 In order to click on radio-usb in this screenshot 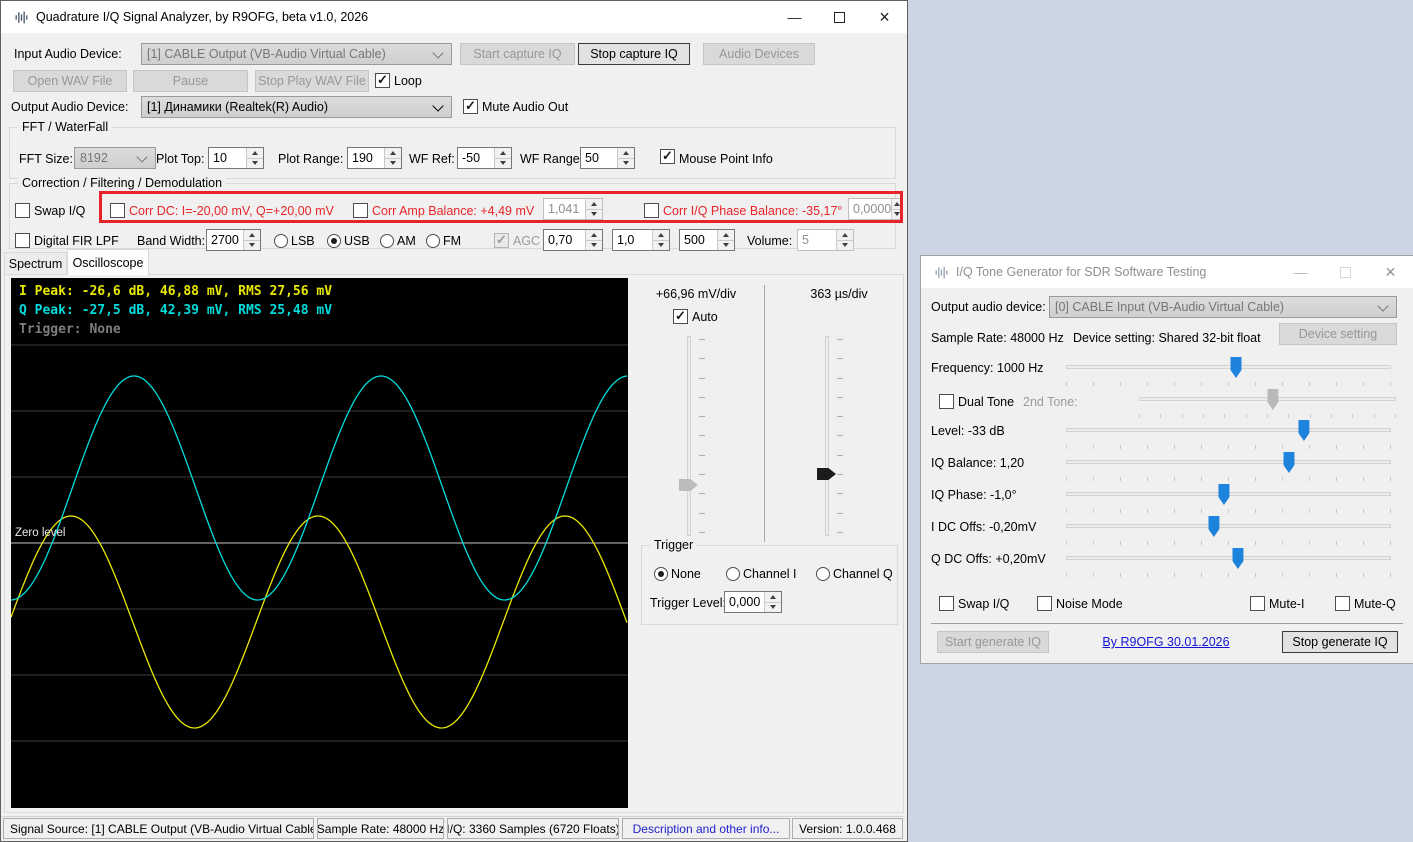, I will do `click(334, 241)`.